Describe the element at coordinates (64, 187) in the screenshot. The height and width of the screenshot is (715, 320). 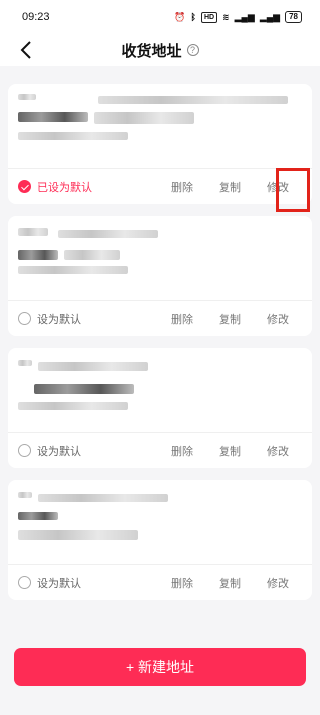
I see `default-label: 已设为默认` at that location.